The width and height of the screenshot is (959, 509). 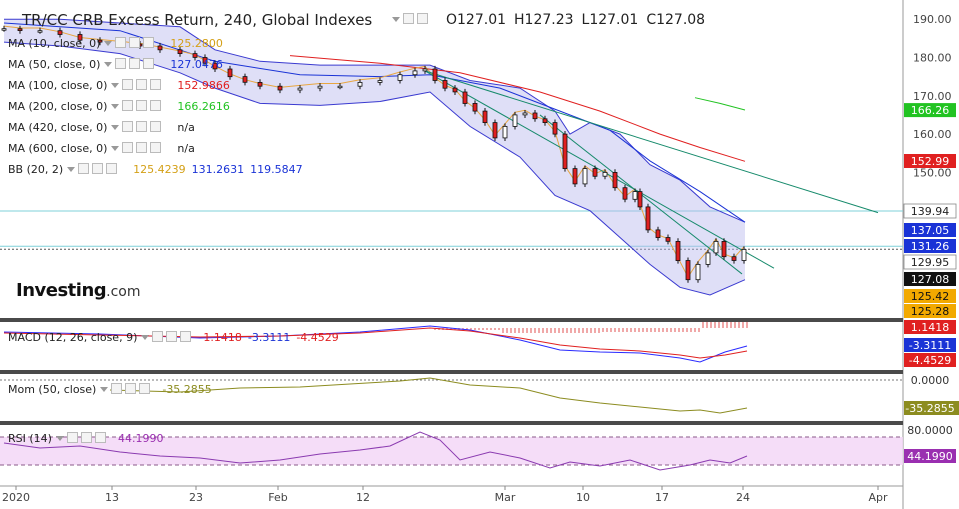 What do you see at coordinates (16, 497) in the screenshot?
I see `time-tick-label: 2020` at bounding box center [16, 497].